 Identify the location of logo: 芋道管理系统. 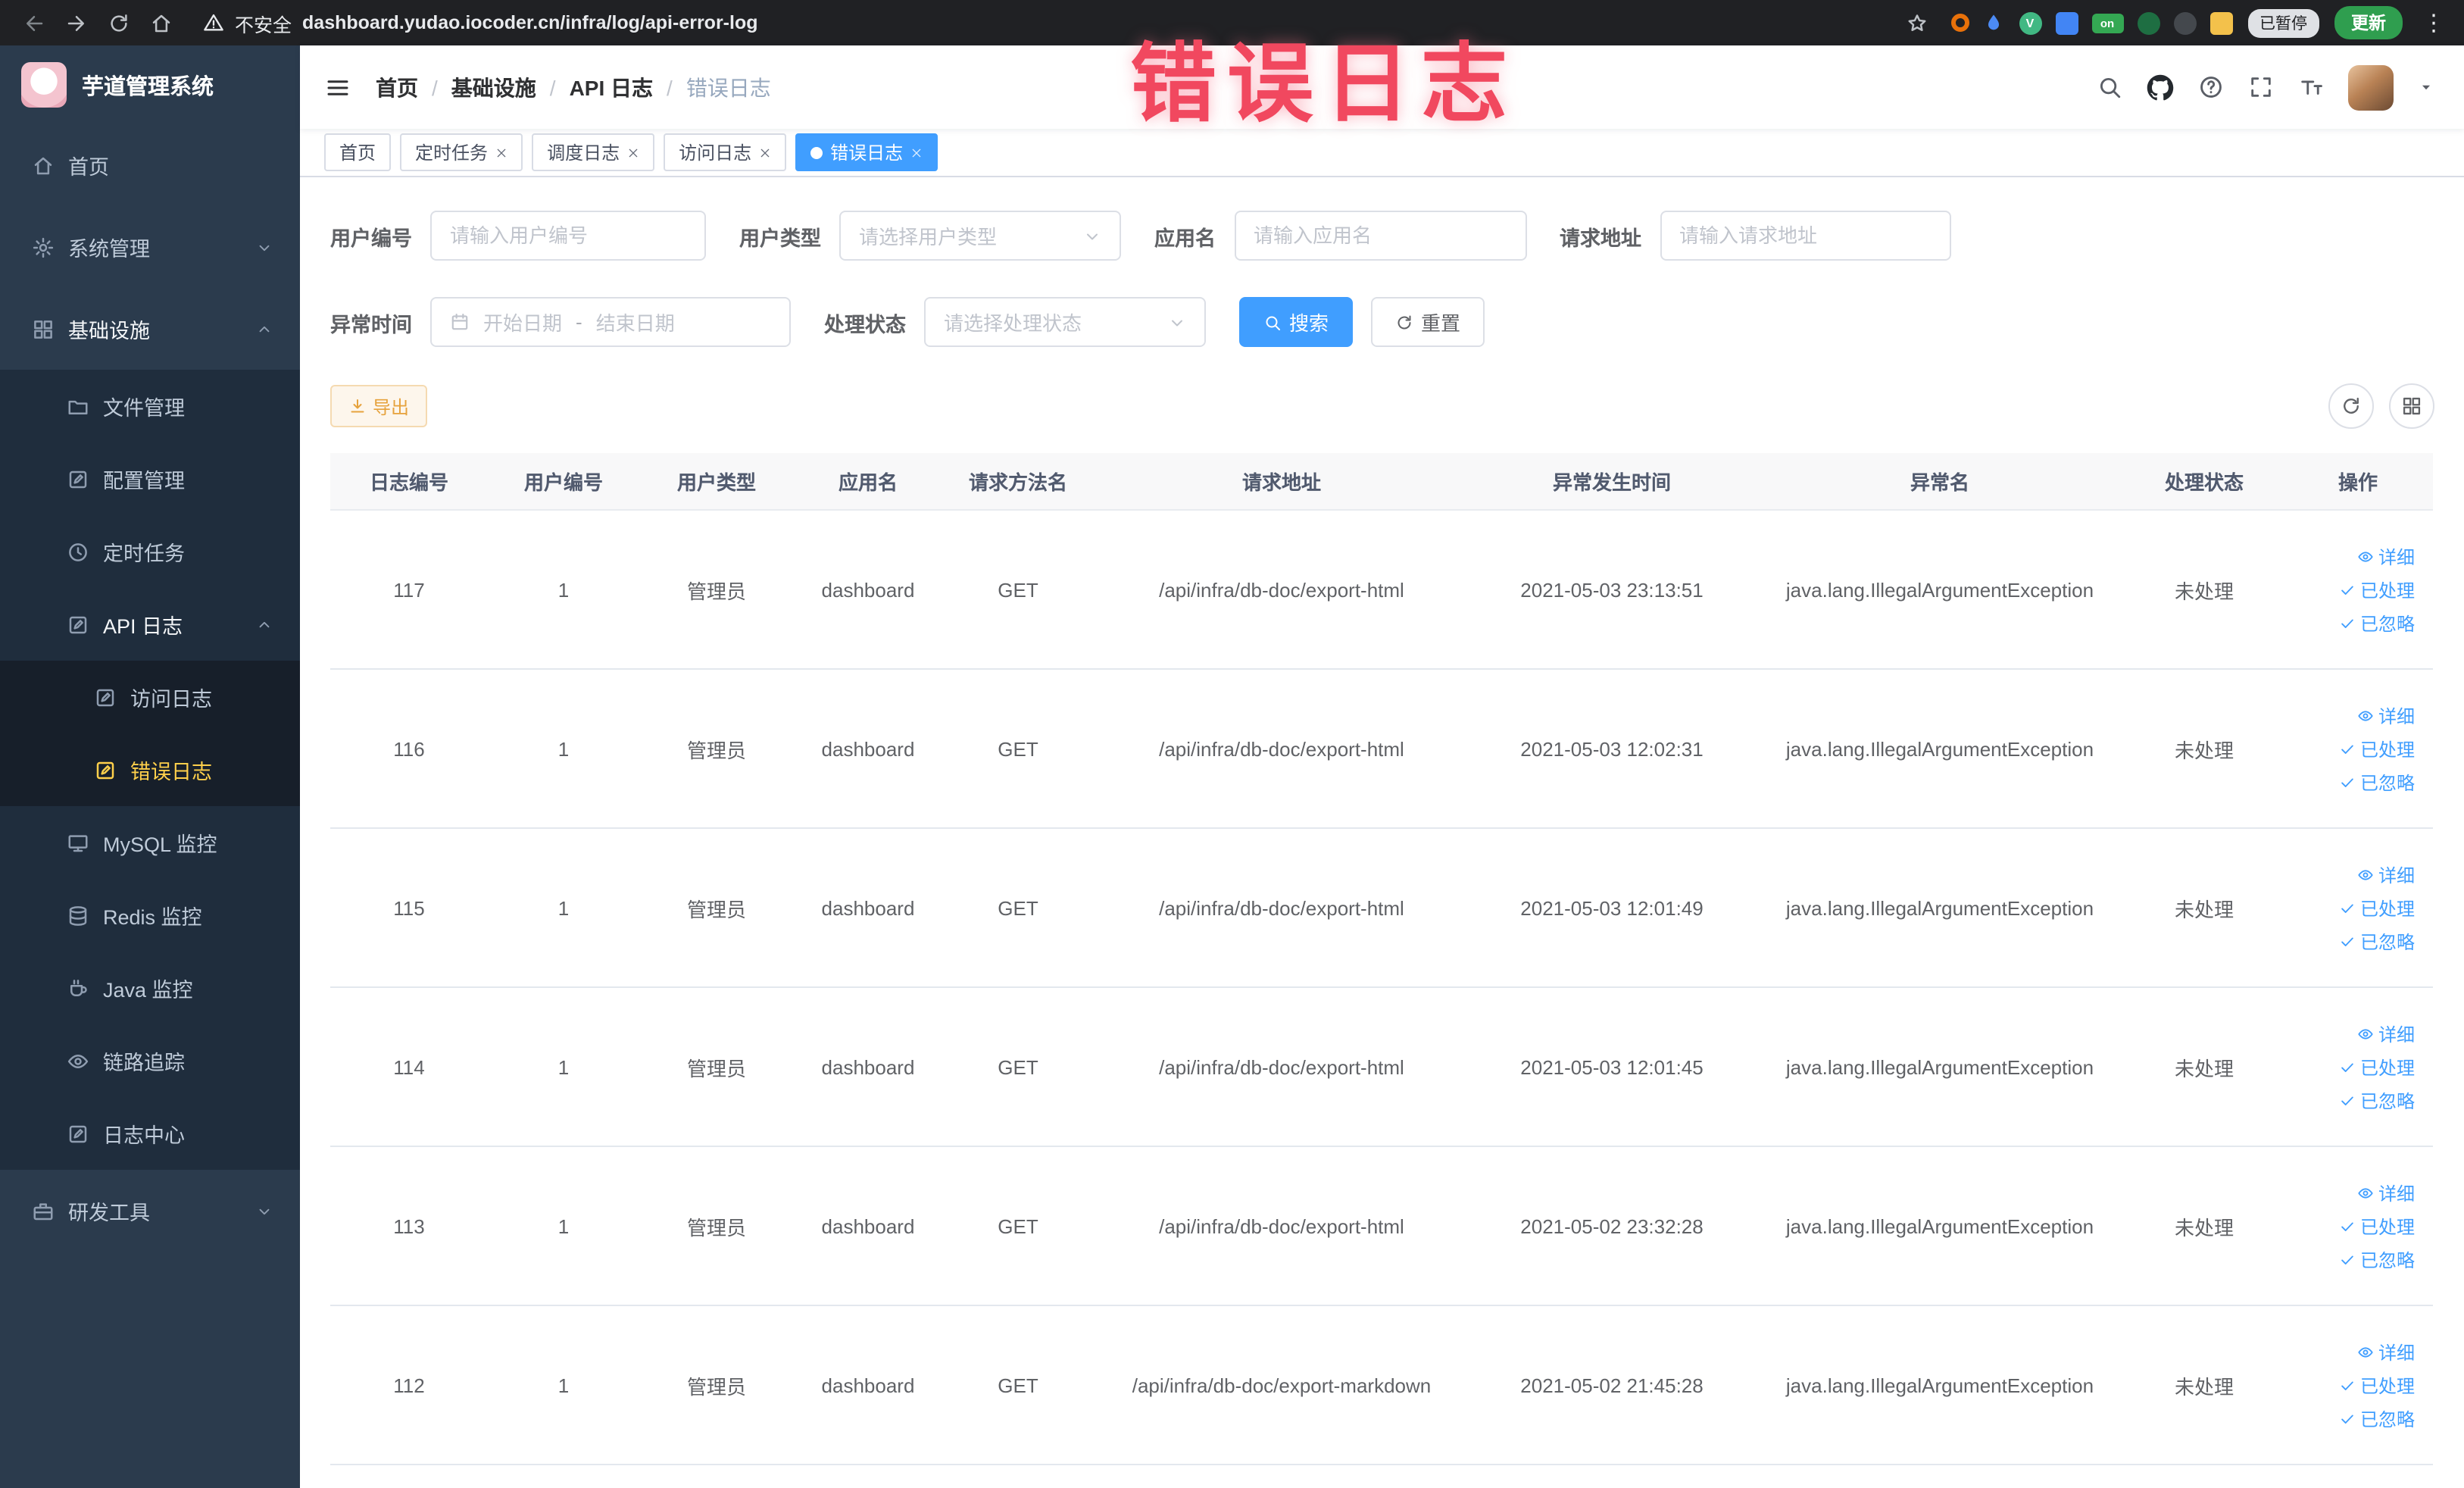
(150, 84).